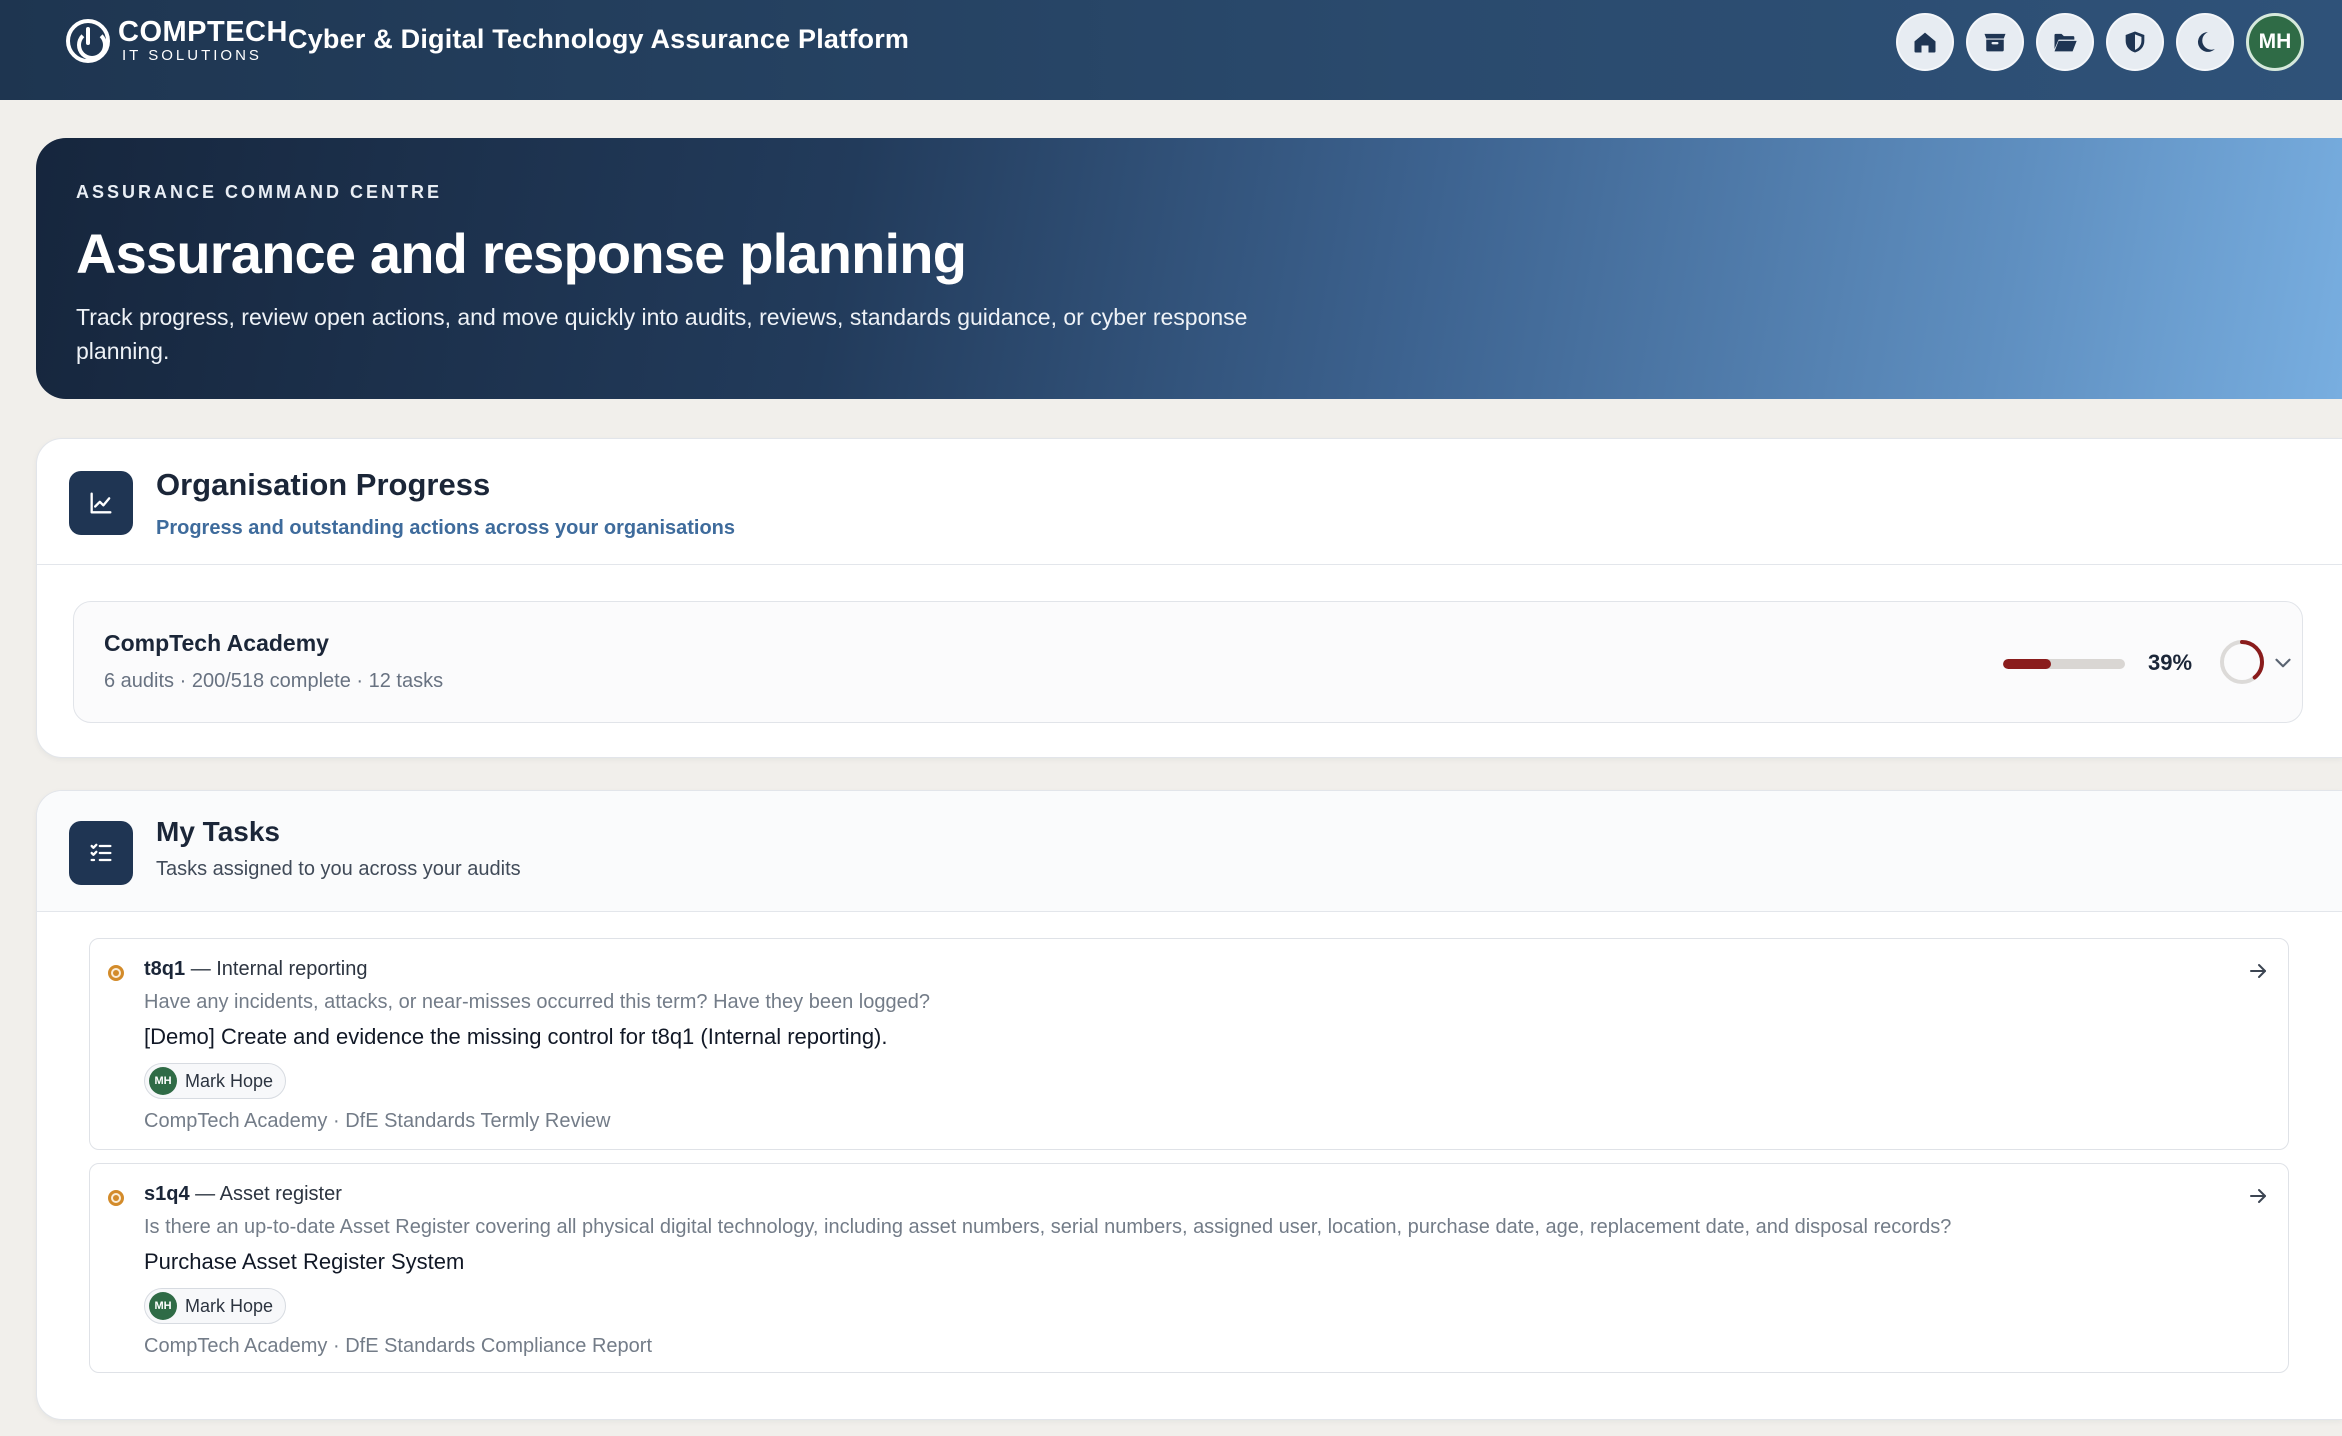 The image size is (2342, 1436). Describe the element at coordinates (165, 969) in the screenshot. I see `task-code: t8q1` at that location.